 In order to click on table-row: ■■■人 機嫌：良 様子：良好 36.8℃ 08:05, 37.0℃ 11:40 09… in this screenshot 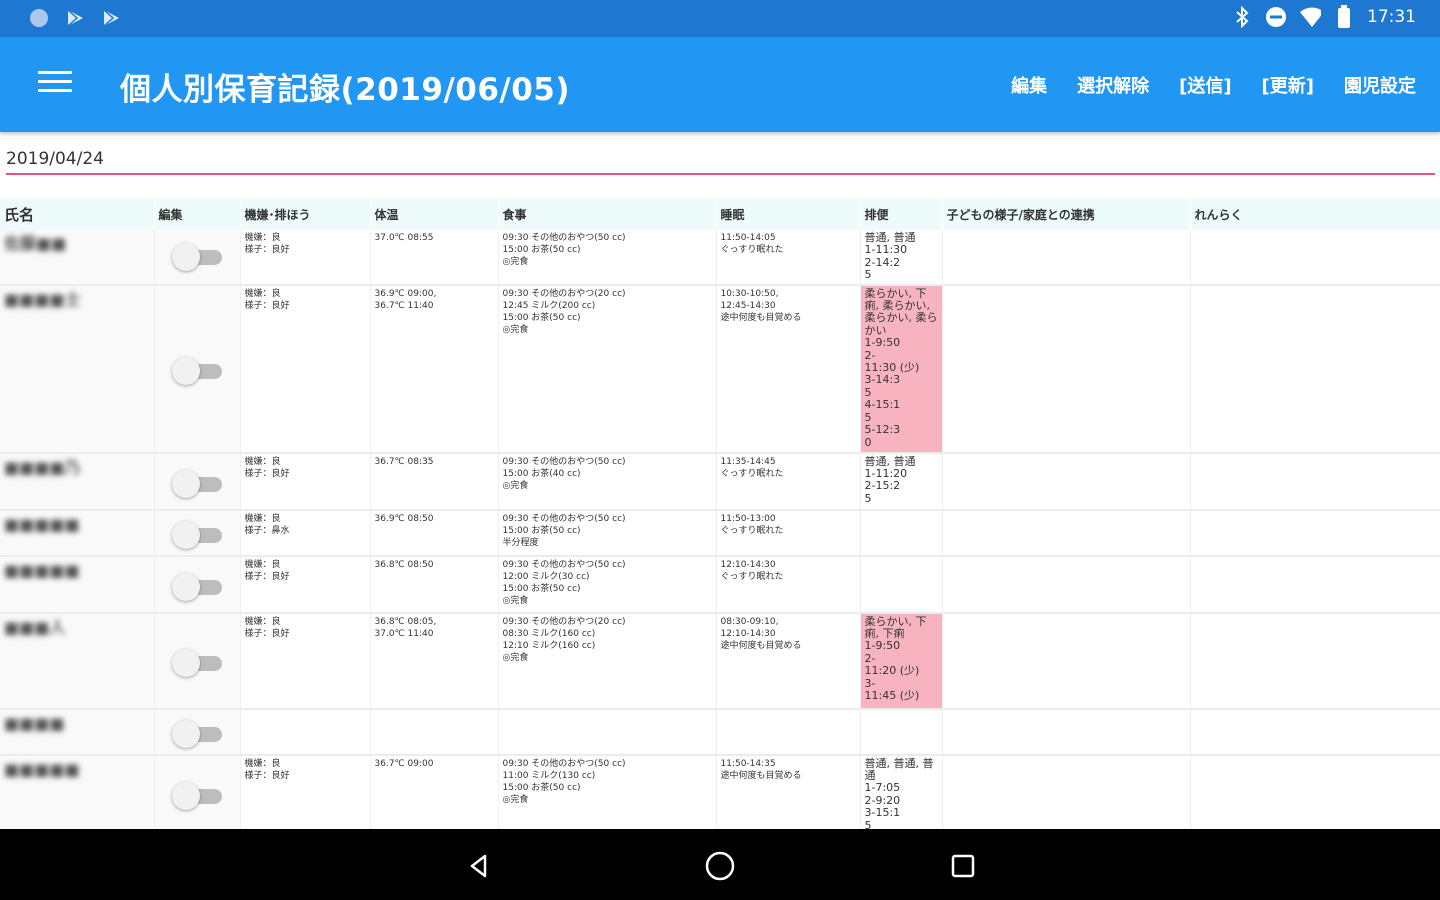, I will do `click(720, 661)`.